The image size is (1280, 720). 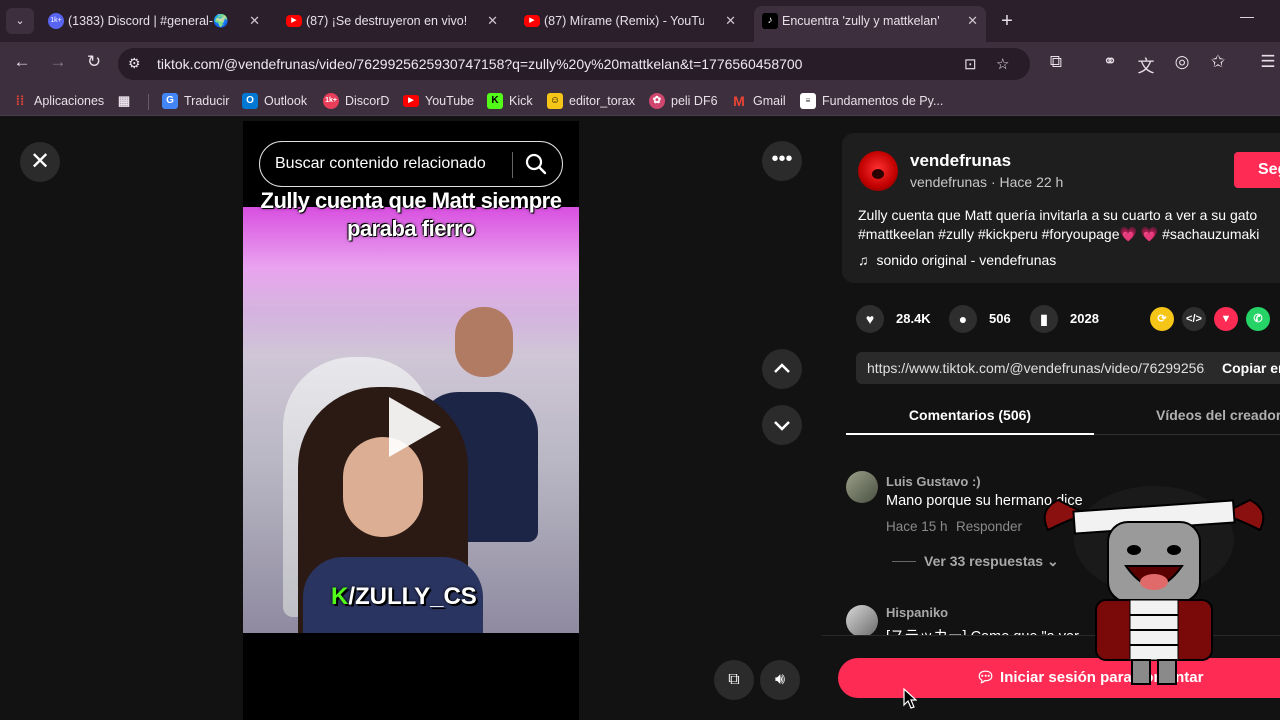 What do you see at coordinates (1154, 585) in the screenshot?
I see `mascot-sticker-icon` at bounding box center [1154, 585].